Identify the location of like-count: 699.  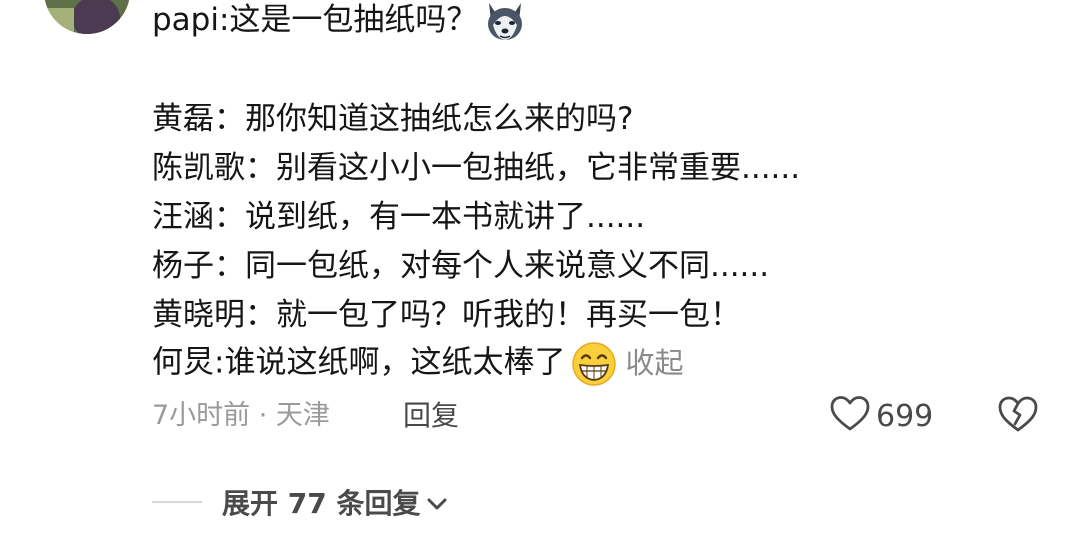
(905, 416).